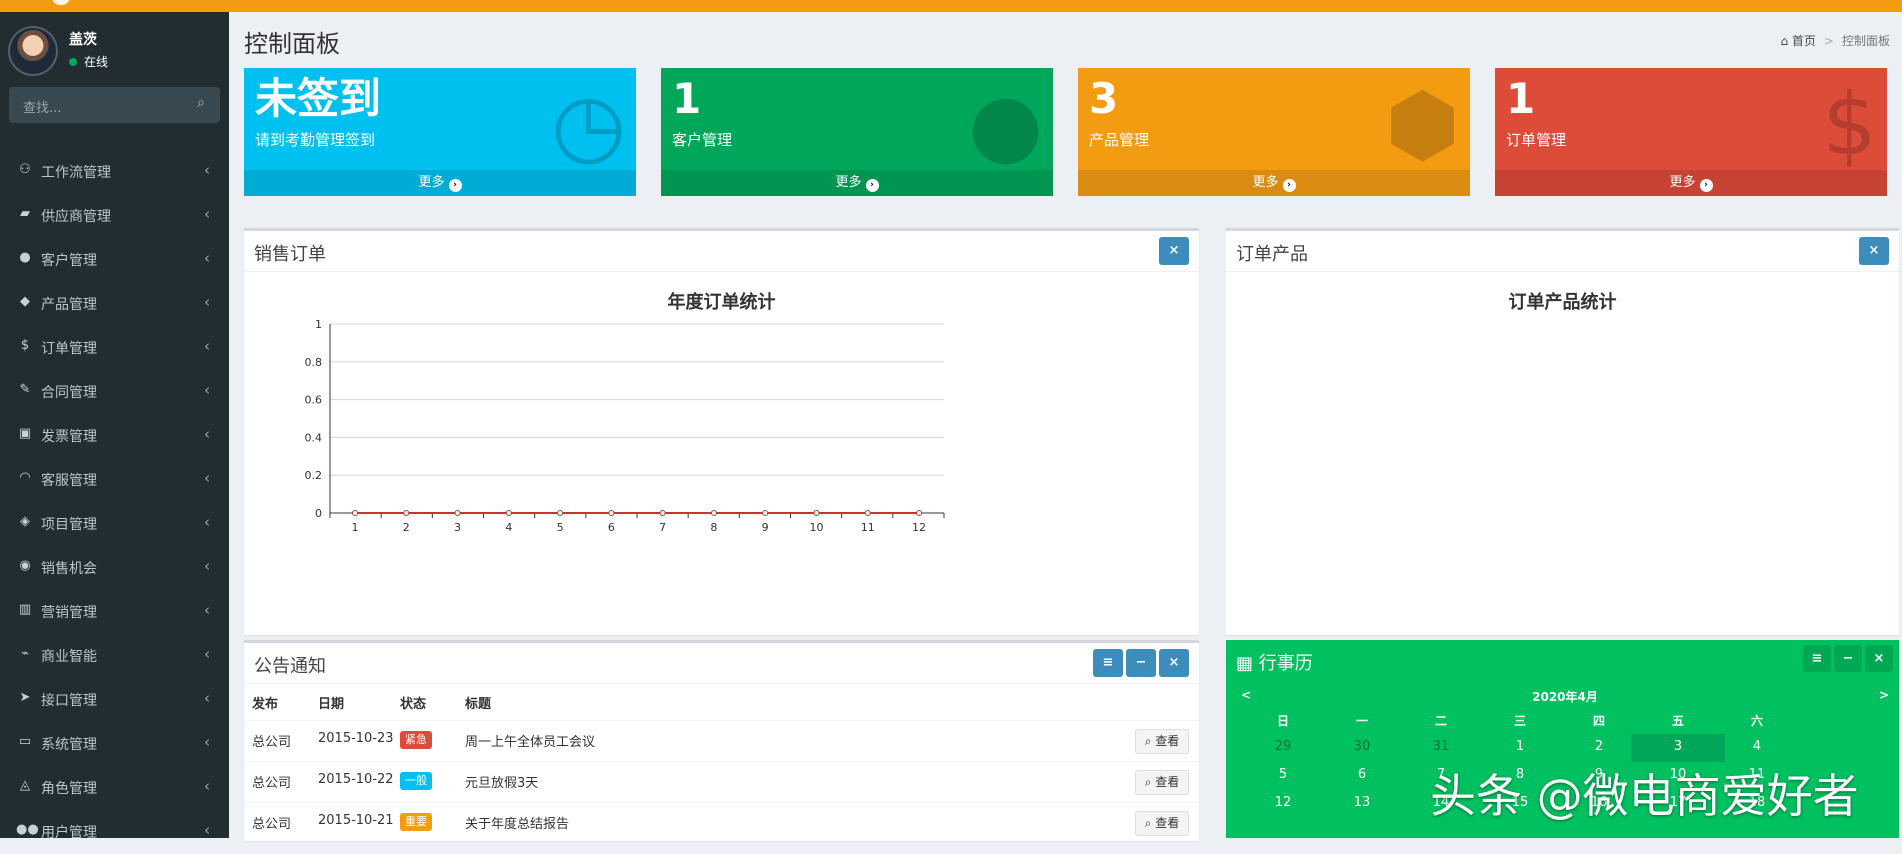  What do you see at coordinates (114, 832) in the screenshot?
I see `sidebar-item-users: ●● 用户管理 ‹` at bounding box center [114, 832].